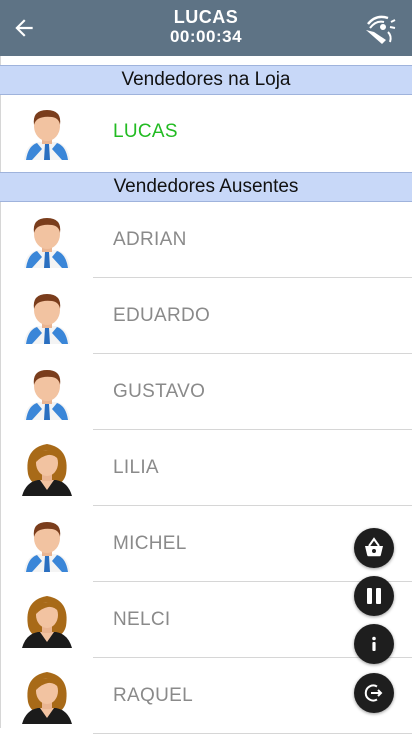 The height and width of the screenshot is (734, 412). I want to click on basket-icon, so click(374, 547).